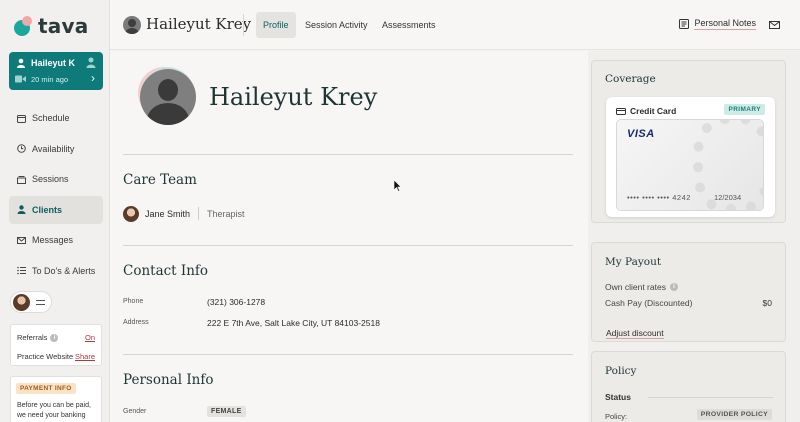  What do you see at coordinates (93, 78) in the screenshot?
I see `chevron-right-icon: ›` at bounding box center [93, 78].